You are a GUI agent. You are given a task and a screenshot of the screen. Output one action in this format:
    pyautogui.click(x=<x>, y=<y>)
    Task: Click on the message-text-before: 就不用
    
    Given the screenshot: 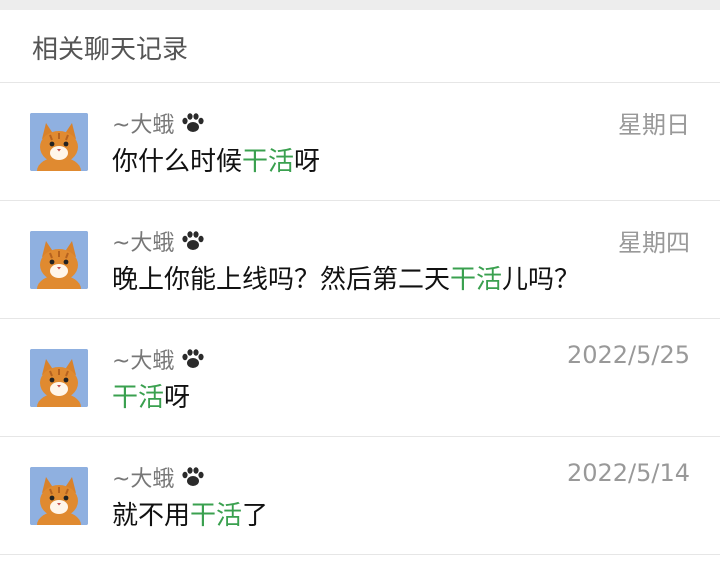 What is the action you would take?
    pyautogui.click(x=151, y=516)
    